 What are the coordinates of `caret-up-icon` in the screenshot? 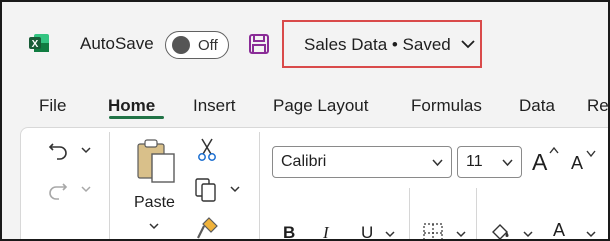 It's located at (554, 150).